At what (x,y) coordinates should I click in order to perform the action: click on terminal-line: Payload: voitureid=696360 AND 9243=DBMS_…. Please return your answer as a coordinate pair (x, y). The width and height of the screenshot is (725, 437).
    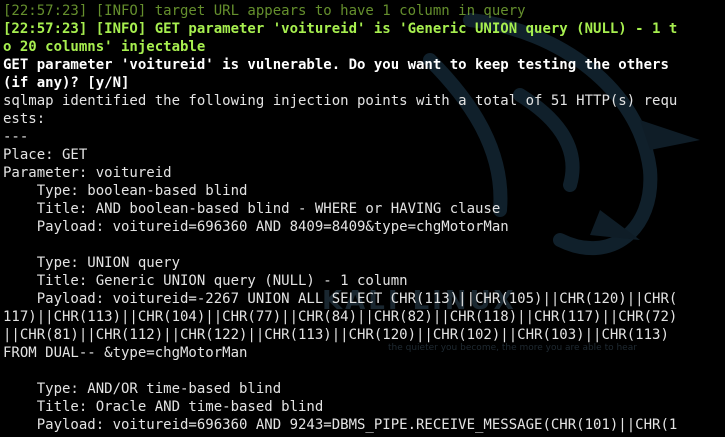
    Looking at the image, I should click on (340, 425).